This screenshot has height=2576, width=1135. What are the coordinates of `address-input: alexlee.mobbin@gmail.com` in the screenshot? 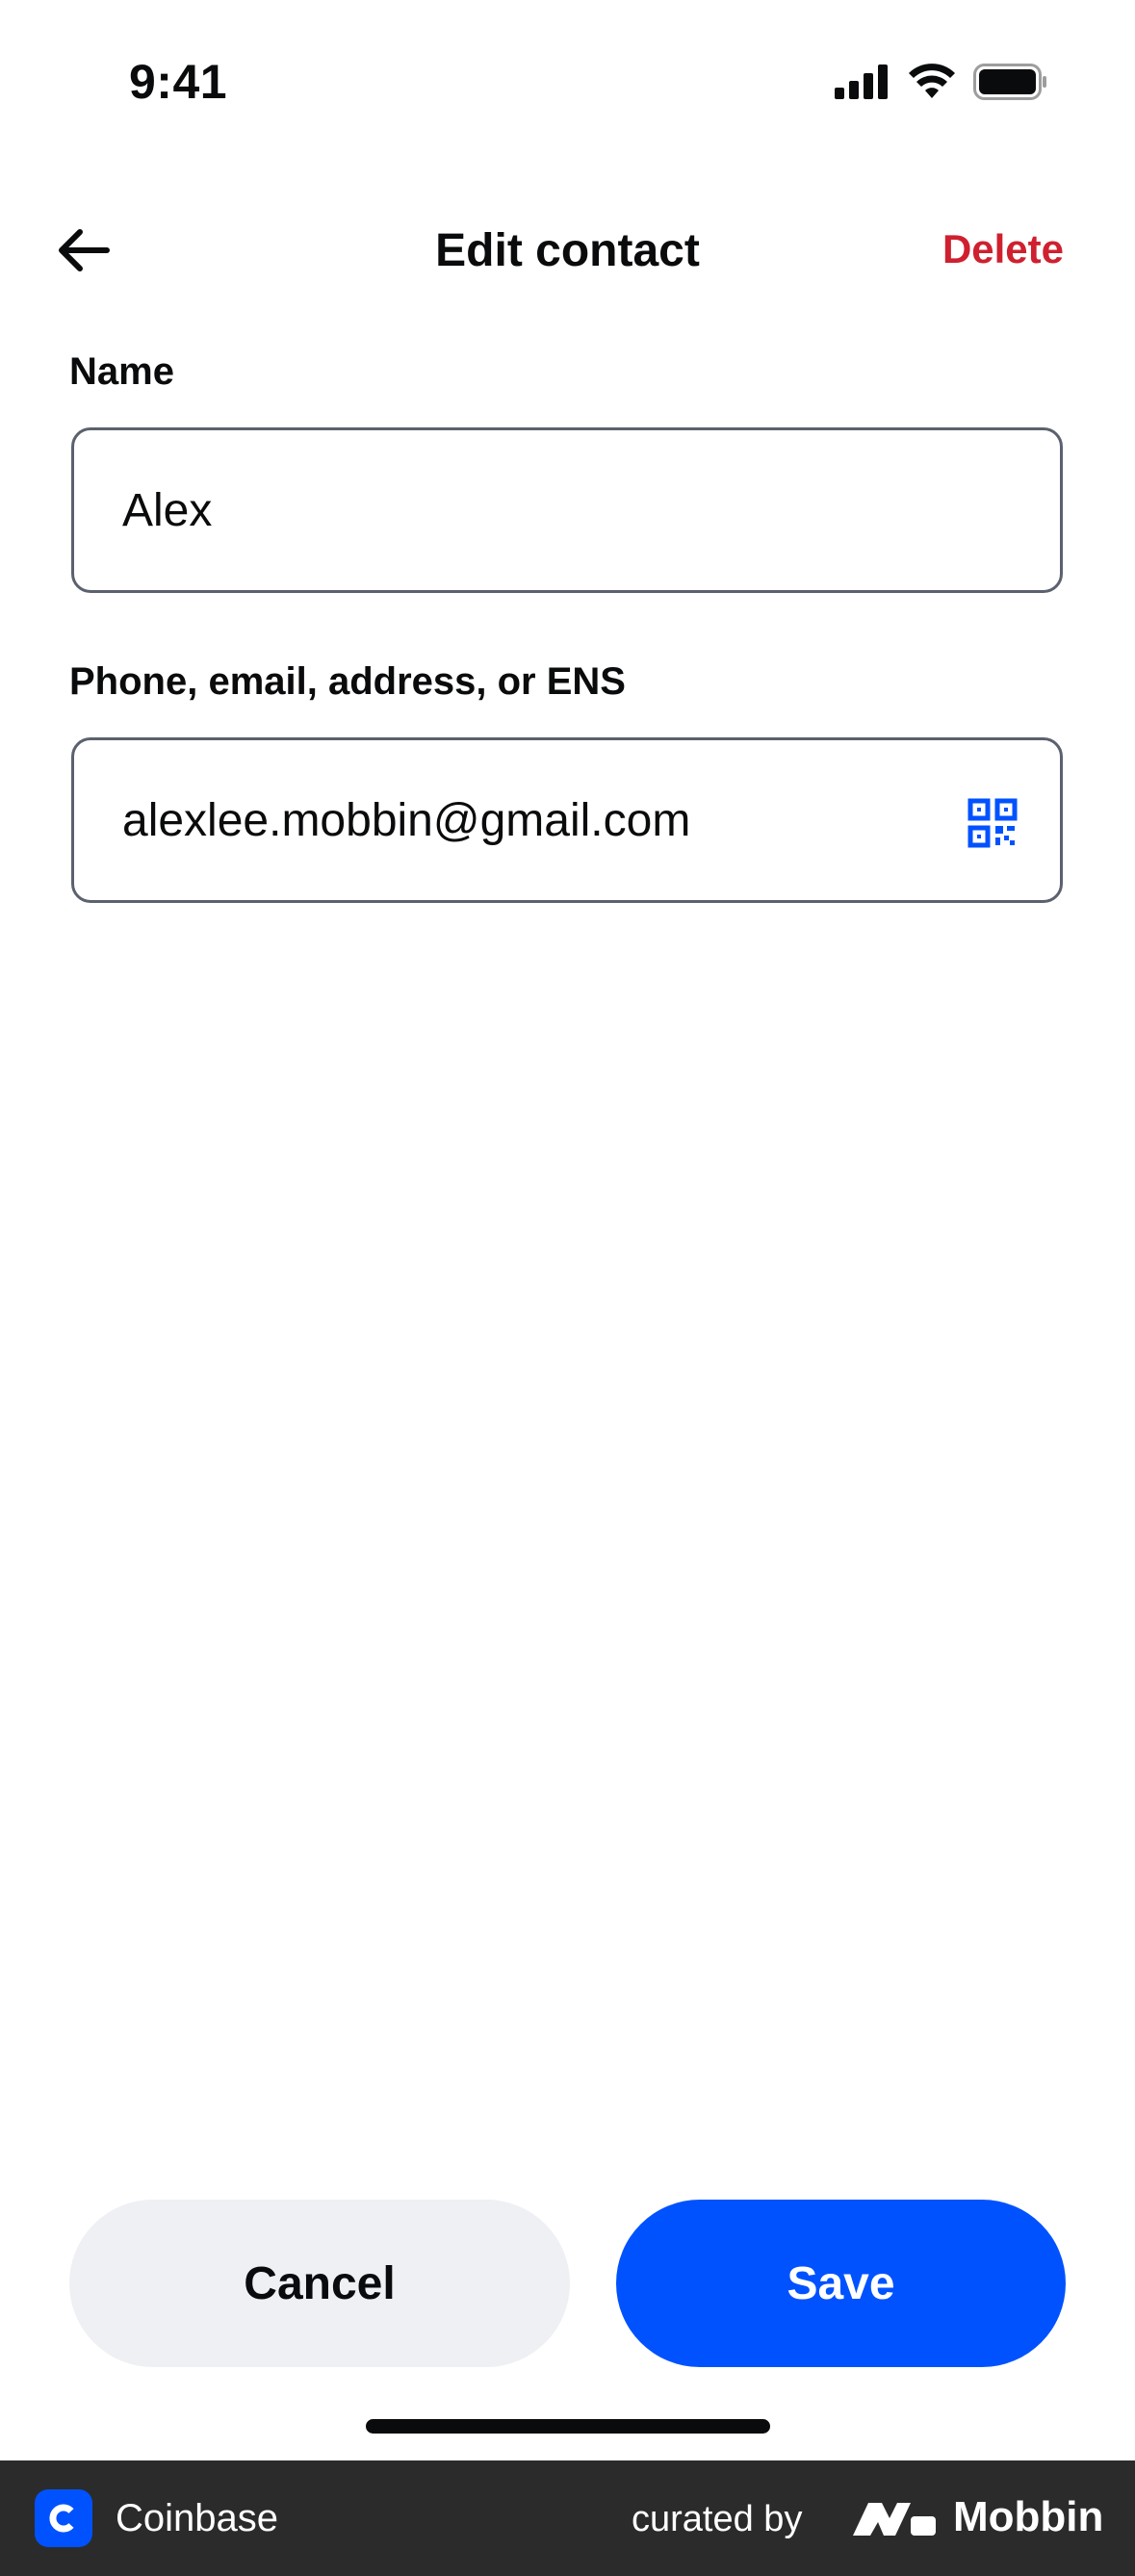 It's located at (567, 820).